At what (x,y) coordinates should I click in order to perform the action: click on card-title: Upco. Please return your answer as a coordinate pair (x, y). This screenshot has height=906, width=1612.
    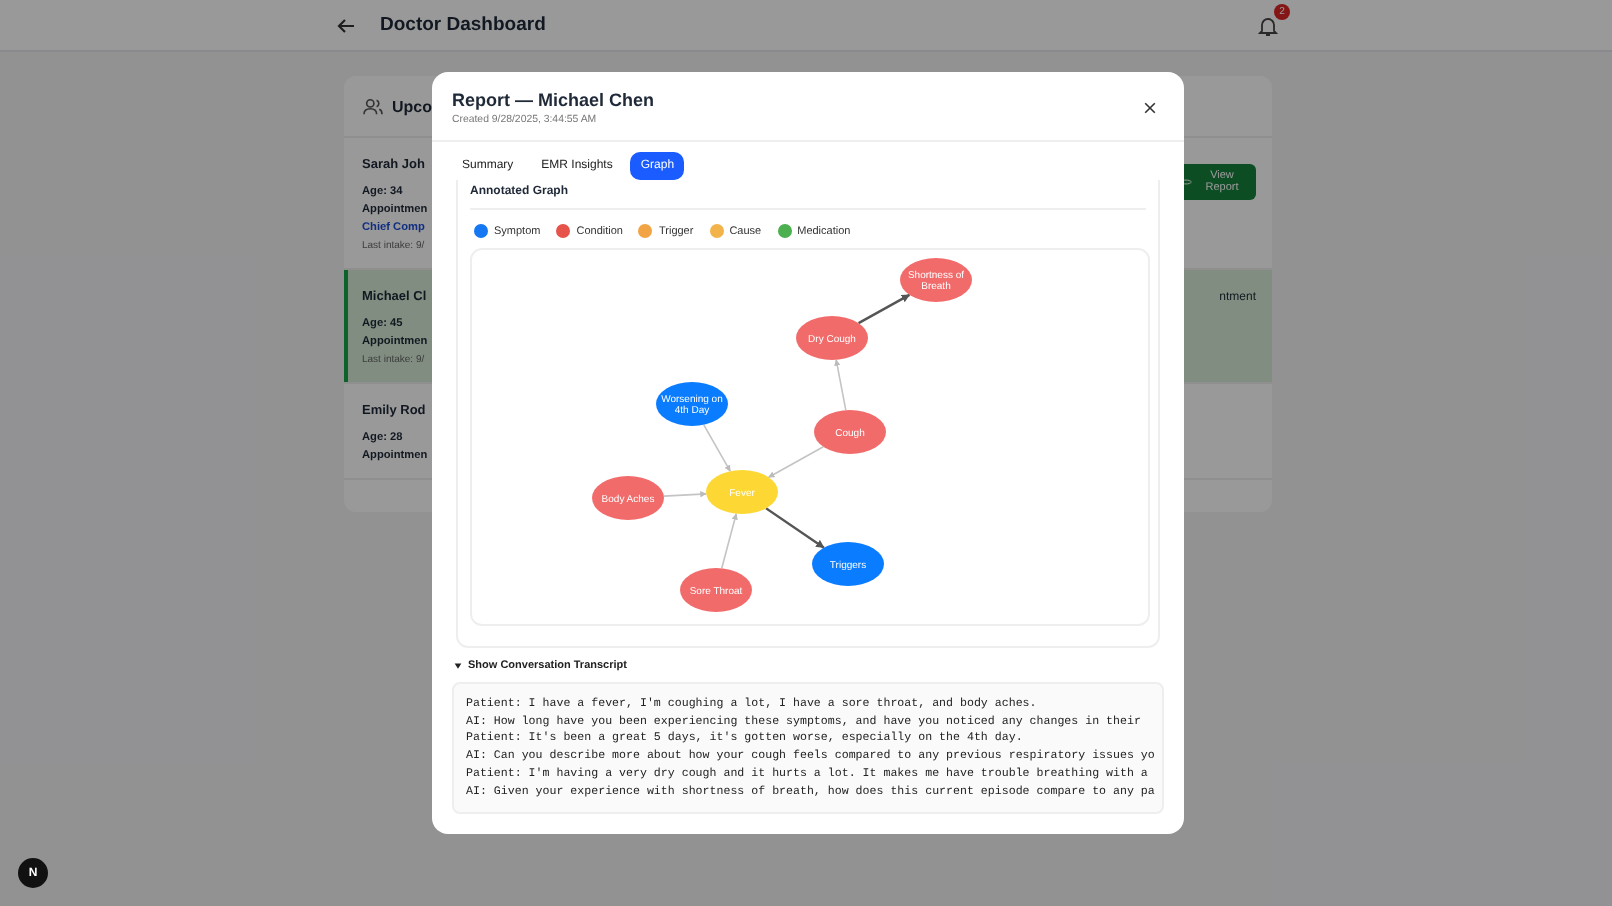
    Looking at the image, I should click on (412, 106).